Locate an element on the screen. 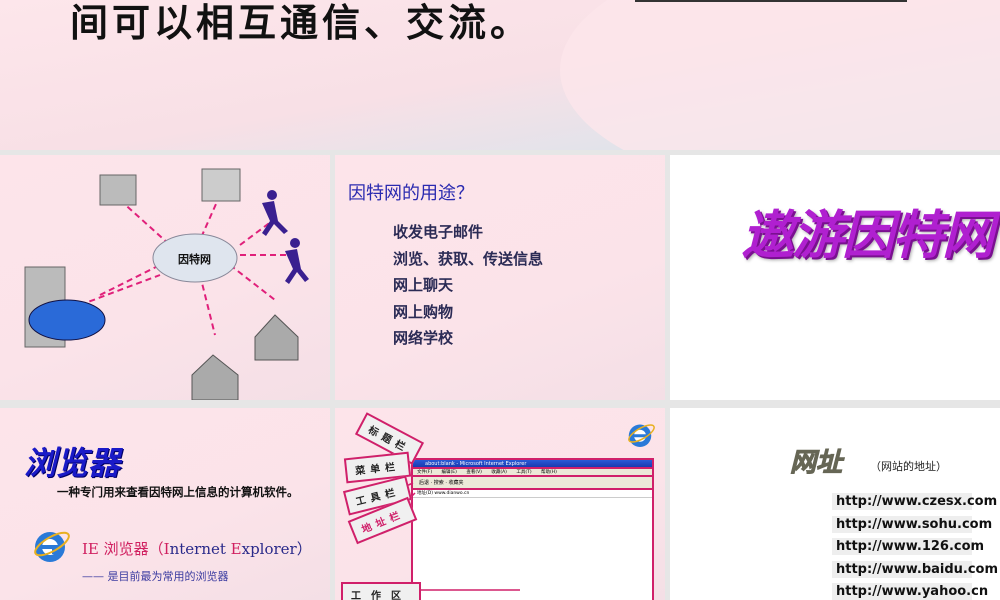 This screenshot has width=1000, height=600. network-diagram is located at coordinates (166, 284).